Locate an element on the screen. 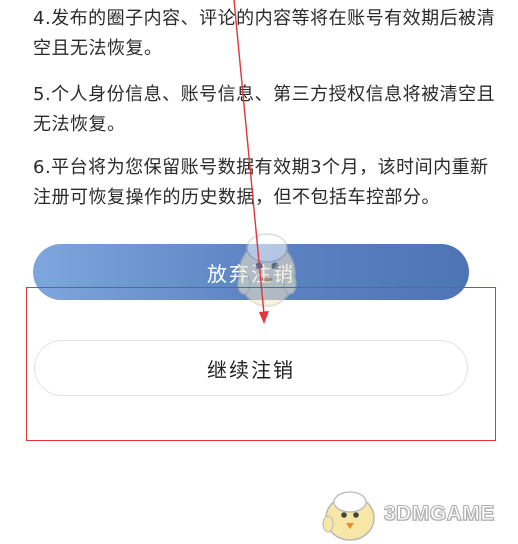  abandon-cancellation-label: 放弃注销 is located at coordinates (251, 273).